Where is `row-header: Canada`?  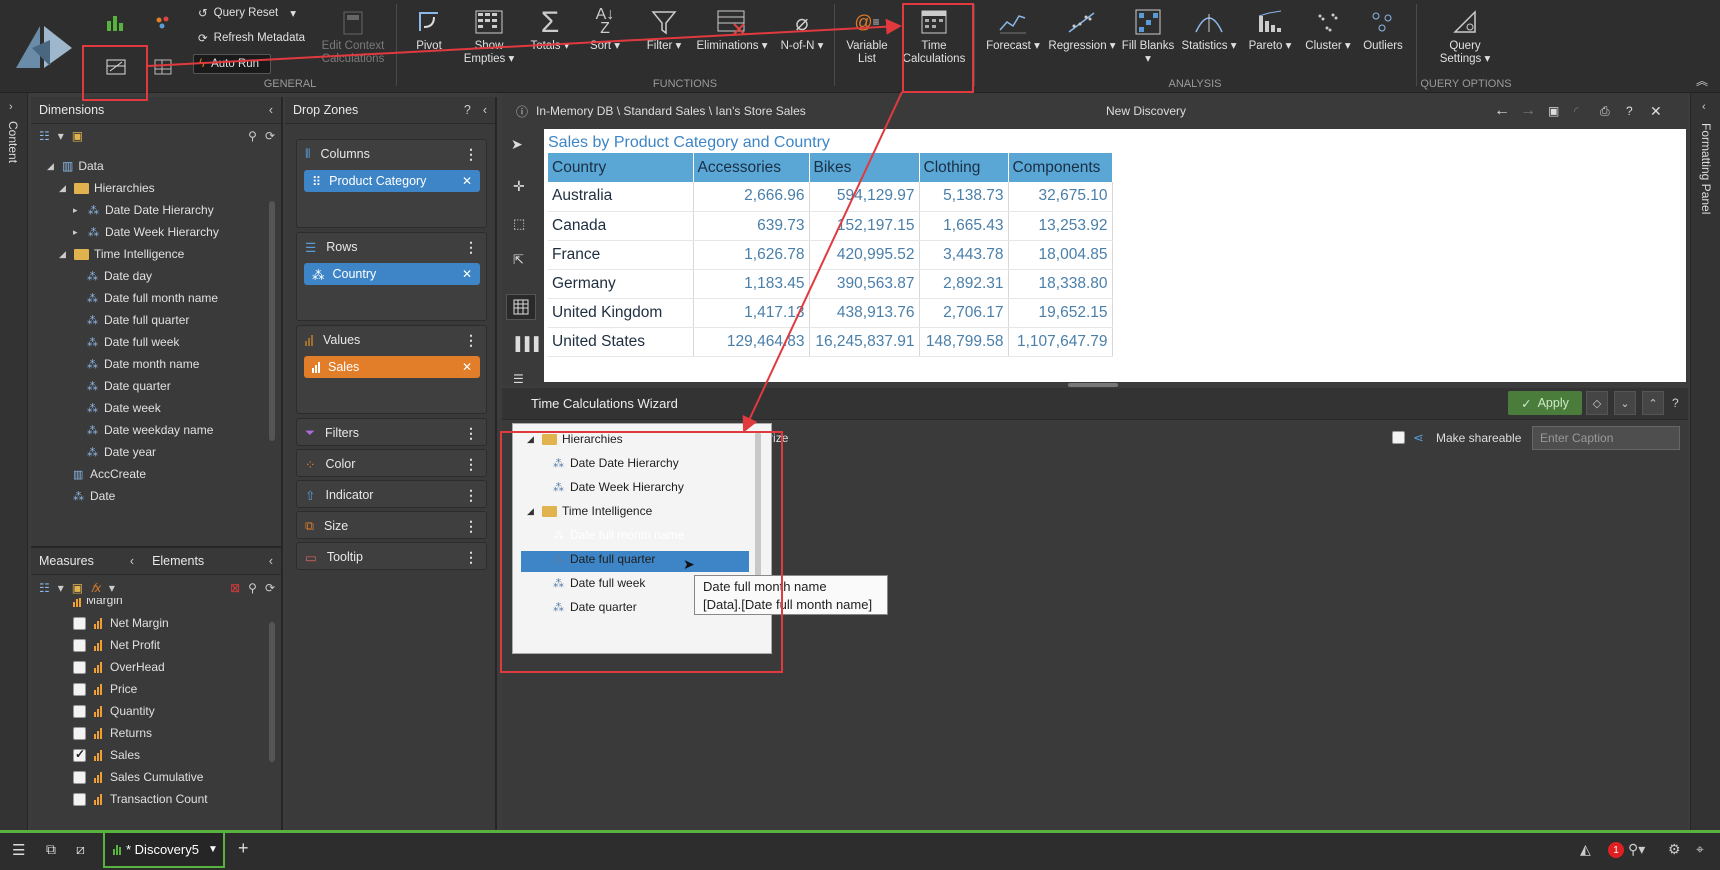
row-header: Canada is located at coordinates (621, 226).